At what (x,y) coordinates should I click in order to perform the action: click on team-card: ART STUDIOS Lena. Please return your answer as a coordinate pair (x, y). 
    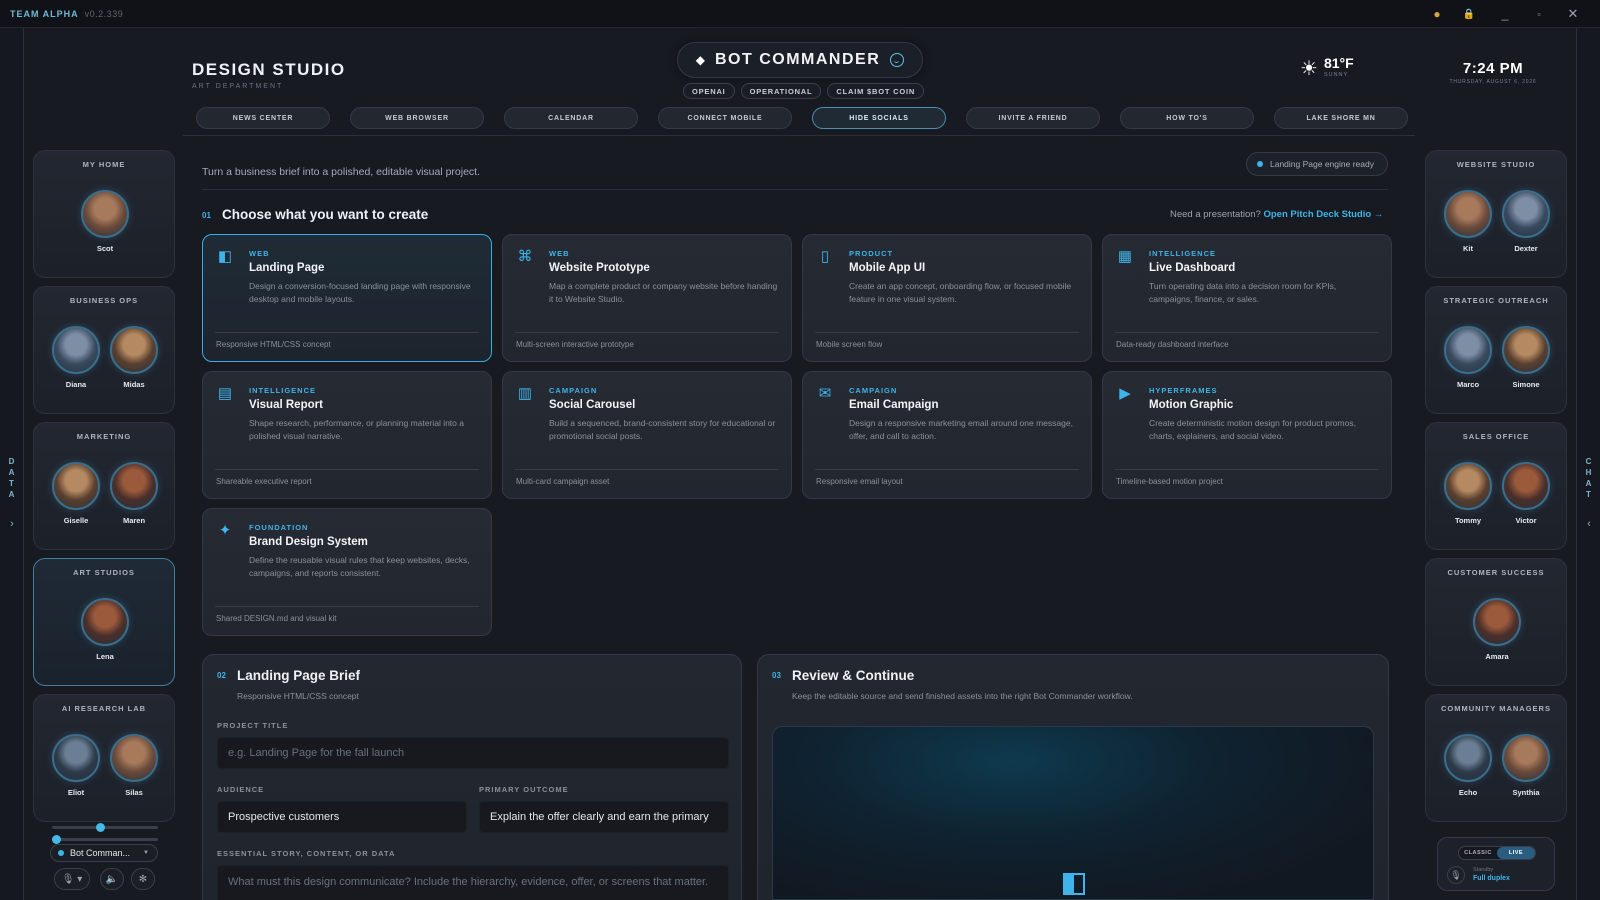
    Looking at the image, I should click on (104, 622).